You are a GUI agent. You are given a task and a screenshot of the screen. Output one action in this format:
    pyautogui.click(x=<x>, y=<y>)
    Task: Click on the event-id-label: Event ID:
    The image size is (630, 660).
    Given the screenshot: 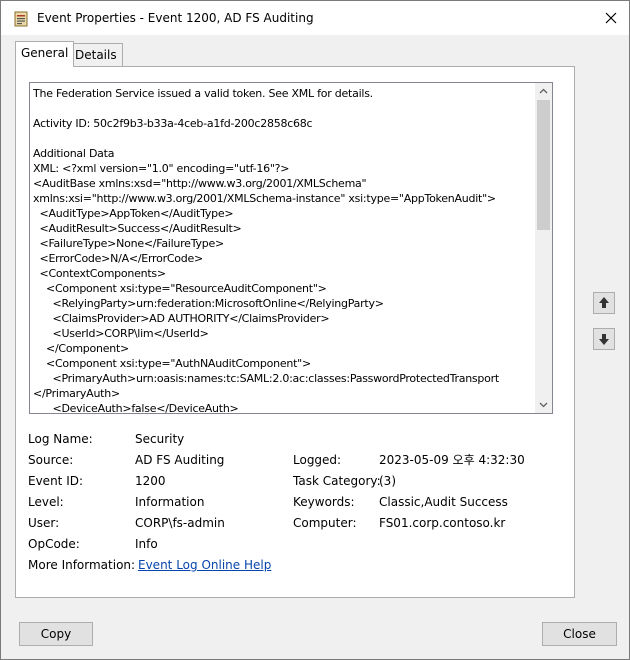 What is the action you would take?
    pyautogui.click(x=56, y=481)
    